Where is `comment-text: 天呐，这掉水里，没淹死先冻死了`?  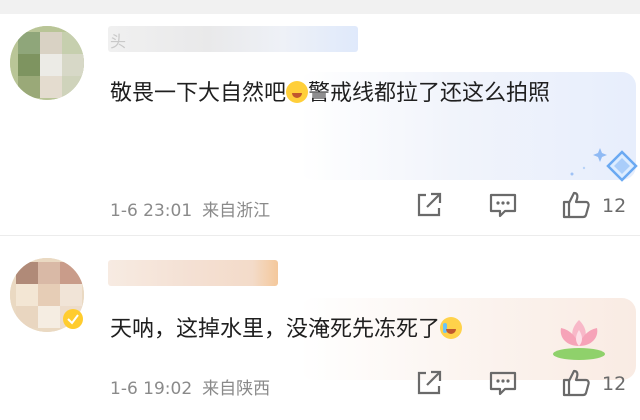
comment-text: 天呐，这掉水里，没淹死先冻死了 is located at coordinates (360, 330).